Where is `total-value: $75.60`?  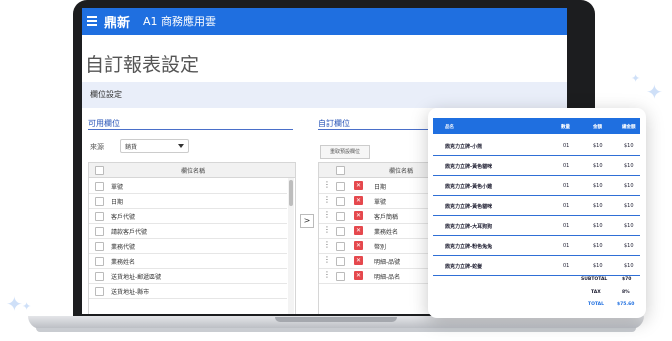 total-value: $75.60 is located at coordinates (626, 304).